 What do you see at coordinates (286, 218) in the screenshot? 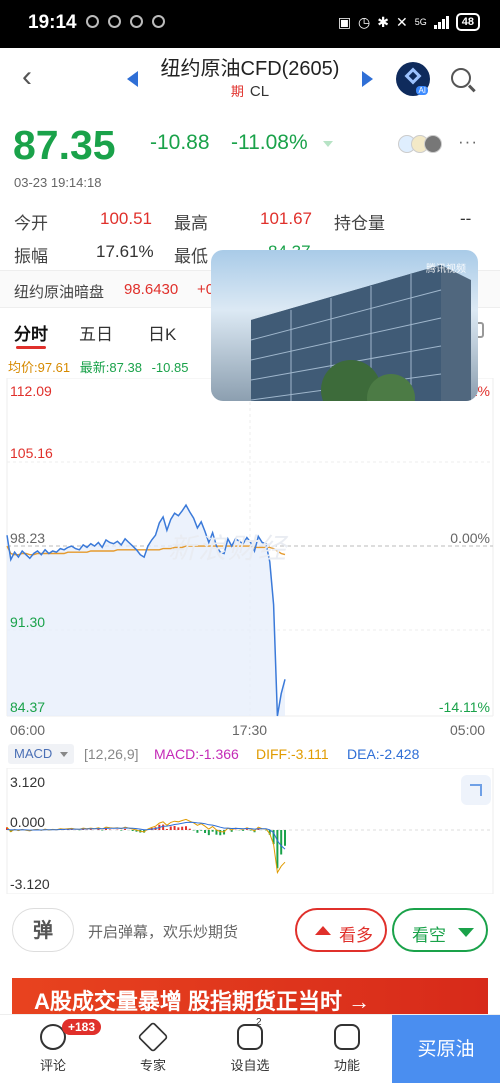
I see `high-value: 101.67` at bounding box center [286, 218].